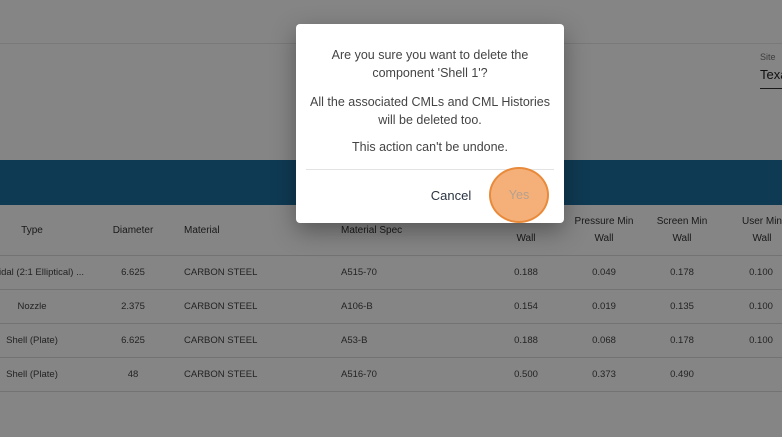 This screenshot has width=782, height=437. I want to click on dialog-warning-text: This action can't be undone., so click(430, 147).